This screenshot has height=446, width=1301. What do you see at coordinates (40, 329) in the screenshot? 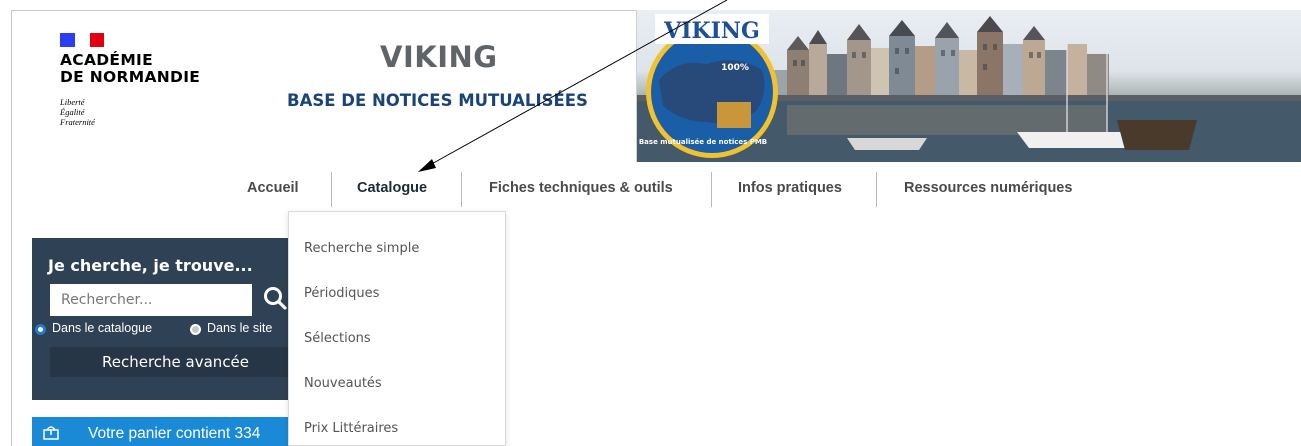
I see `radio-catalogue` at bounding box center [40, 329].